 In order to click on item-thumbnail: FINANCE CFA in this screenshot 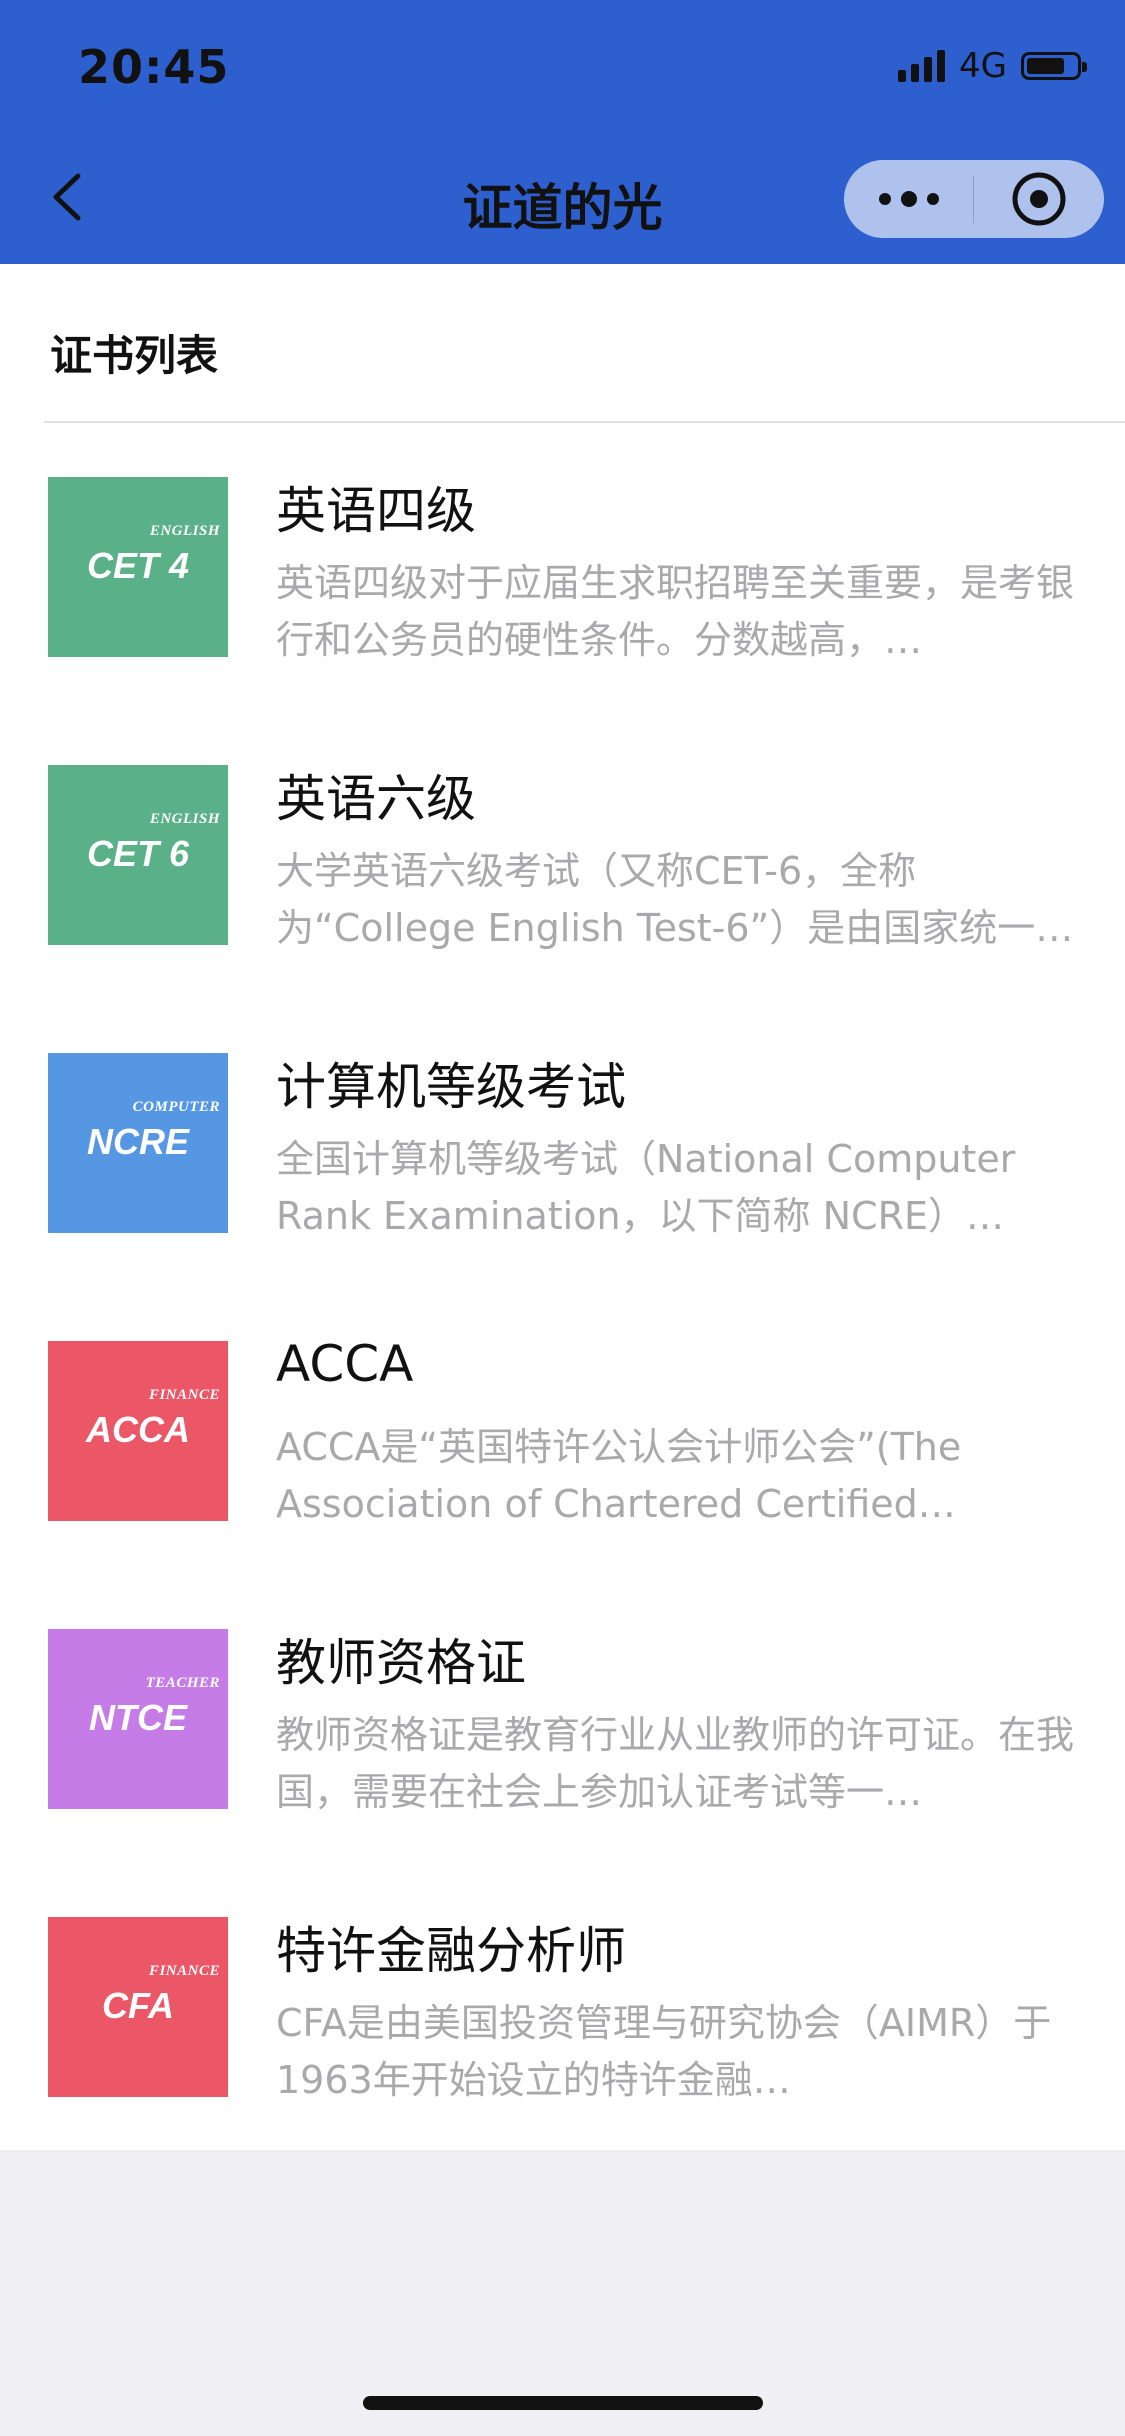, I will do `click(138, 2007)`.